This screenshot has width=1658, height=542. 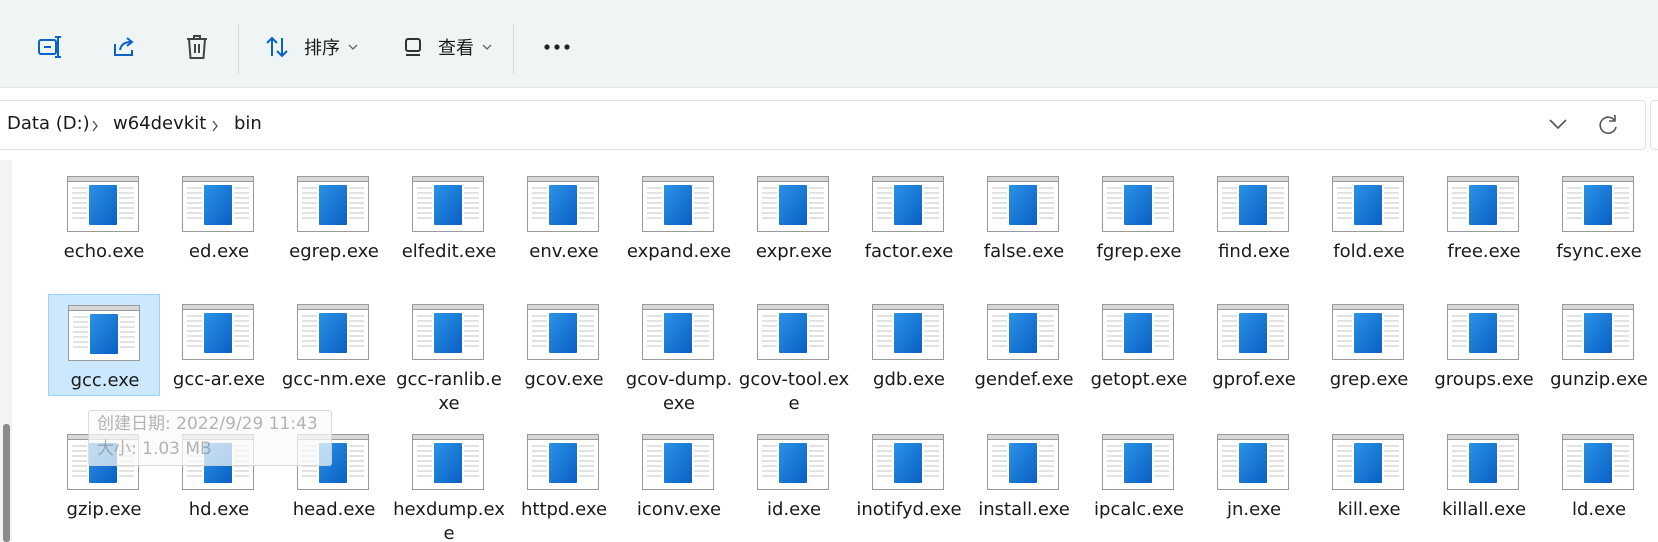 I want to click on file-name: gcov-tool.exe, so click(x=794, y=391).